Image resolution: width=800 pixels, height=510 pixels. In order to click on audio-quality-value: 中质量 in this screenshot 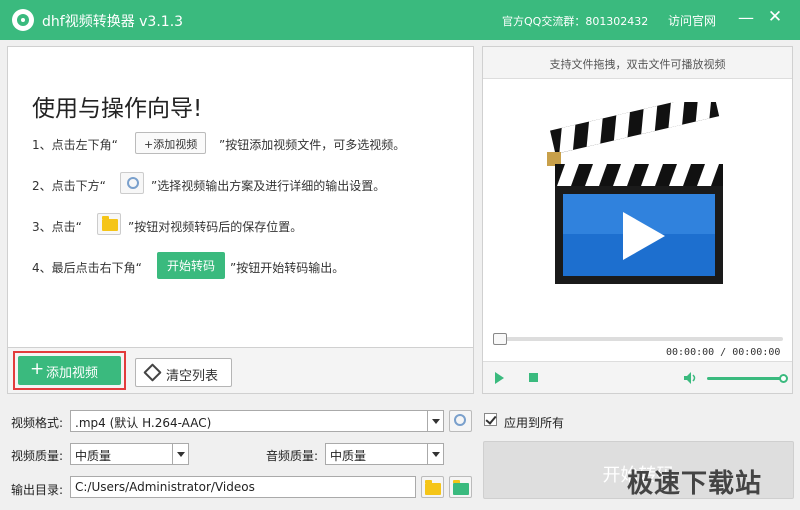, I will do `click(348, 456)`.